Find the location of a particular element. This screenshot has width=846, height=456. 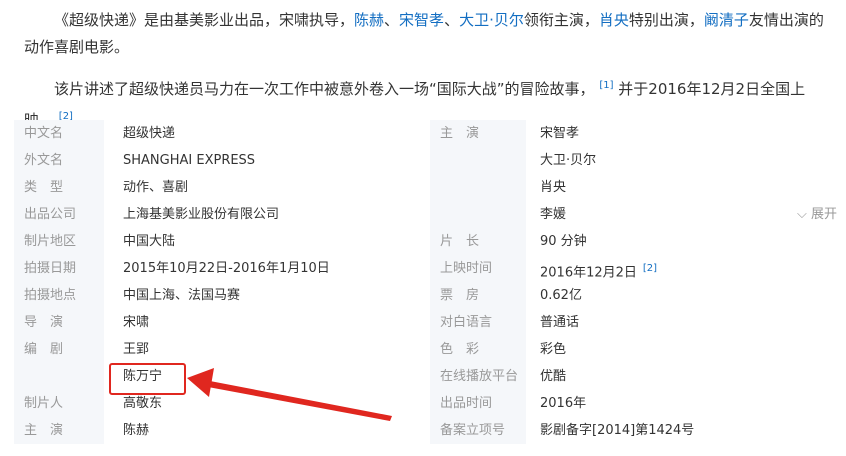

annotation-arrow is located at coordinates (289, 394).